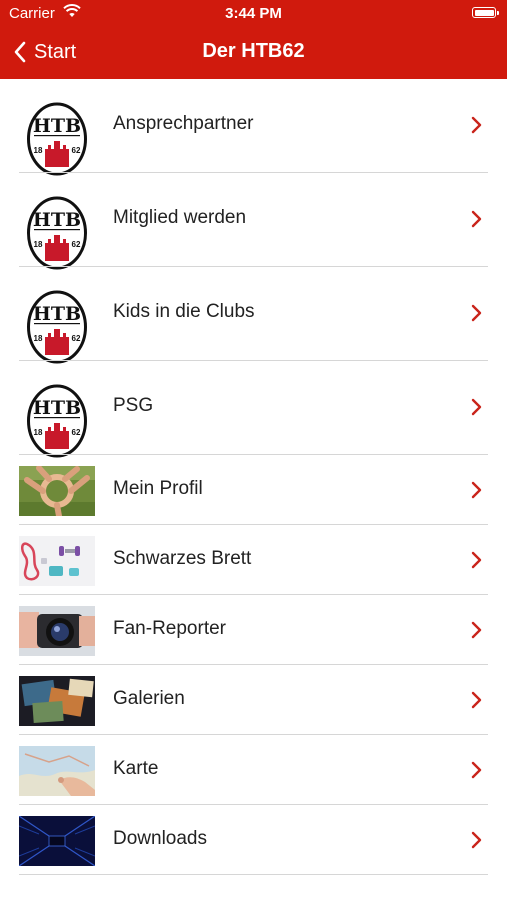 This screenshot has width=507, height=900. Describe the element at coordinates (158, 488) in the screenshot. I see `list-item-label: Mein Profil` at that location.